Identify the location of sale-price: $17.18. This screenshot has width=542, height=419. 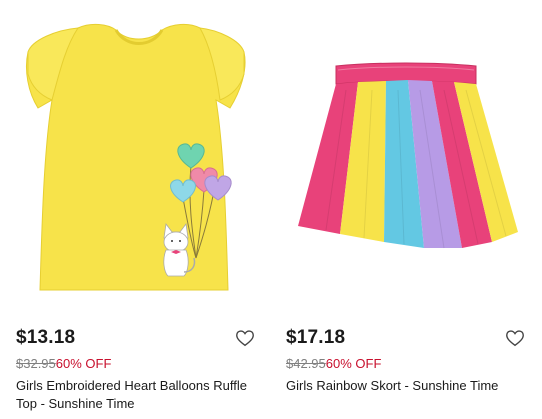
(316, 337).